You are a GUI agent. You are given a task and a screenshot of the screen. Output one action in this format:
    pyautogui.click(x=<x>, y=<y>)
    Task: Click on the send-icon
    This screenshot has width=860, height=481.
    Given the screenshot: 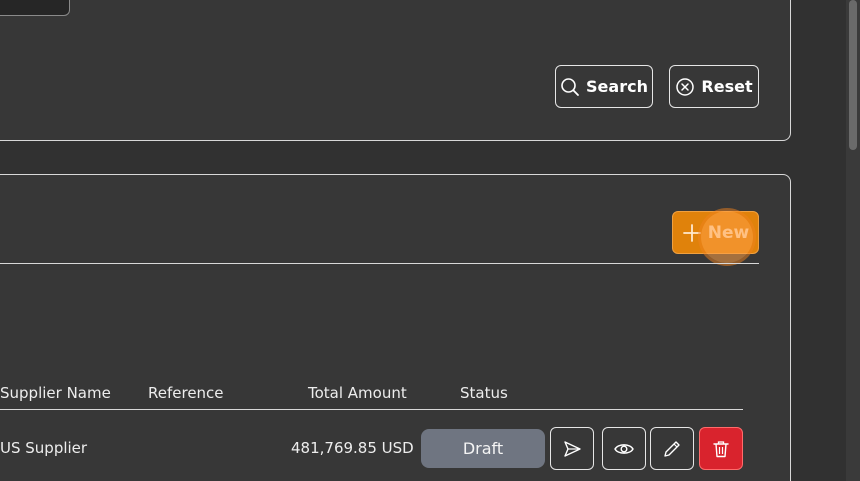 What is the action you would take?
    pyautogui.click(x=572, y=449)
    